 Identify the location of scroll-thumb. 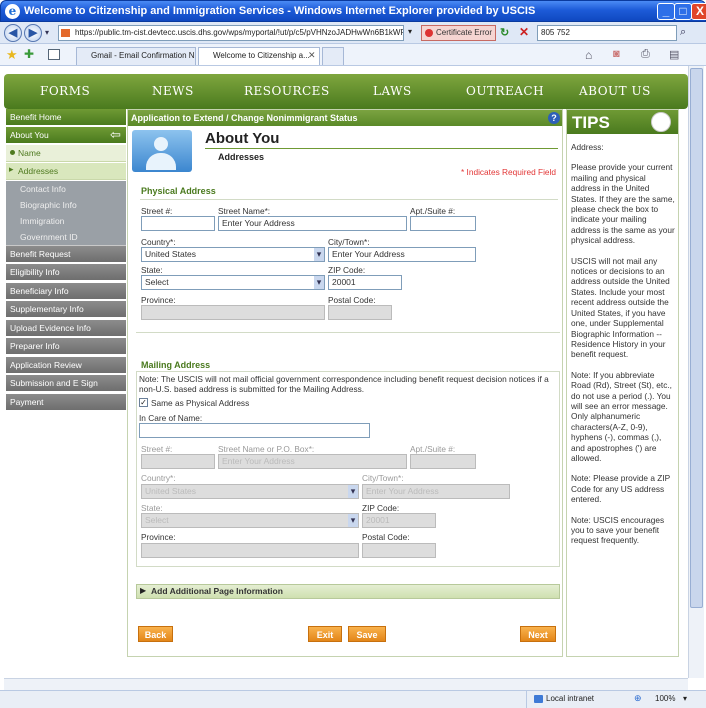
(696, 338).